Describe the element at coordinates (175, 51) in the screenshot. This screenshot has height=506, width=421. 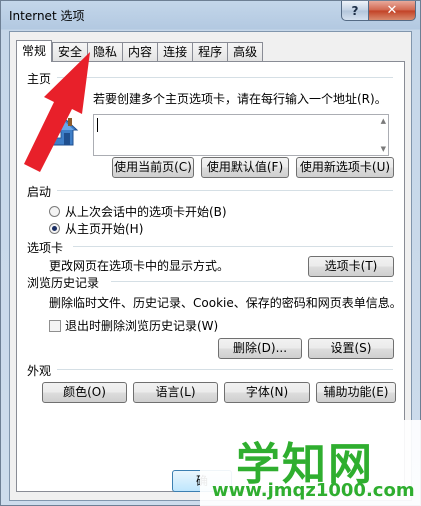
I see `tab-connections: 连接` at that location.